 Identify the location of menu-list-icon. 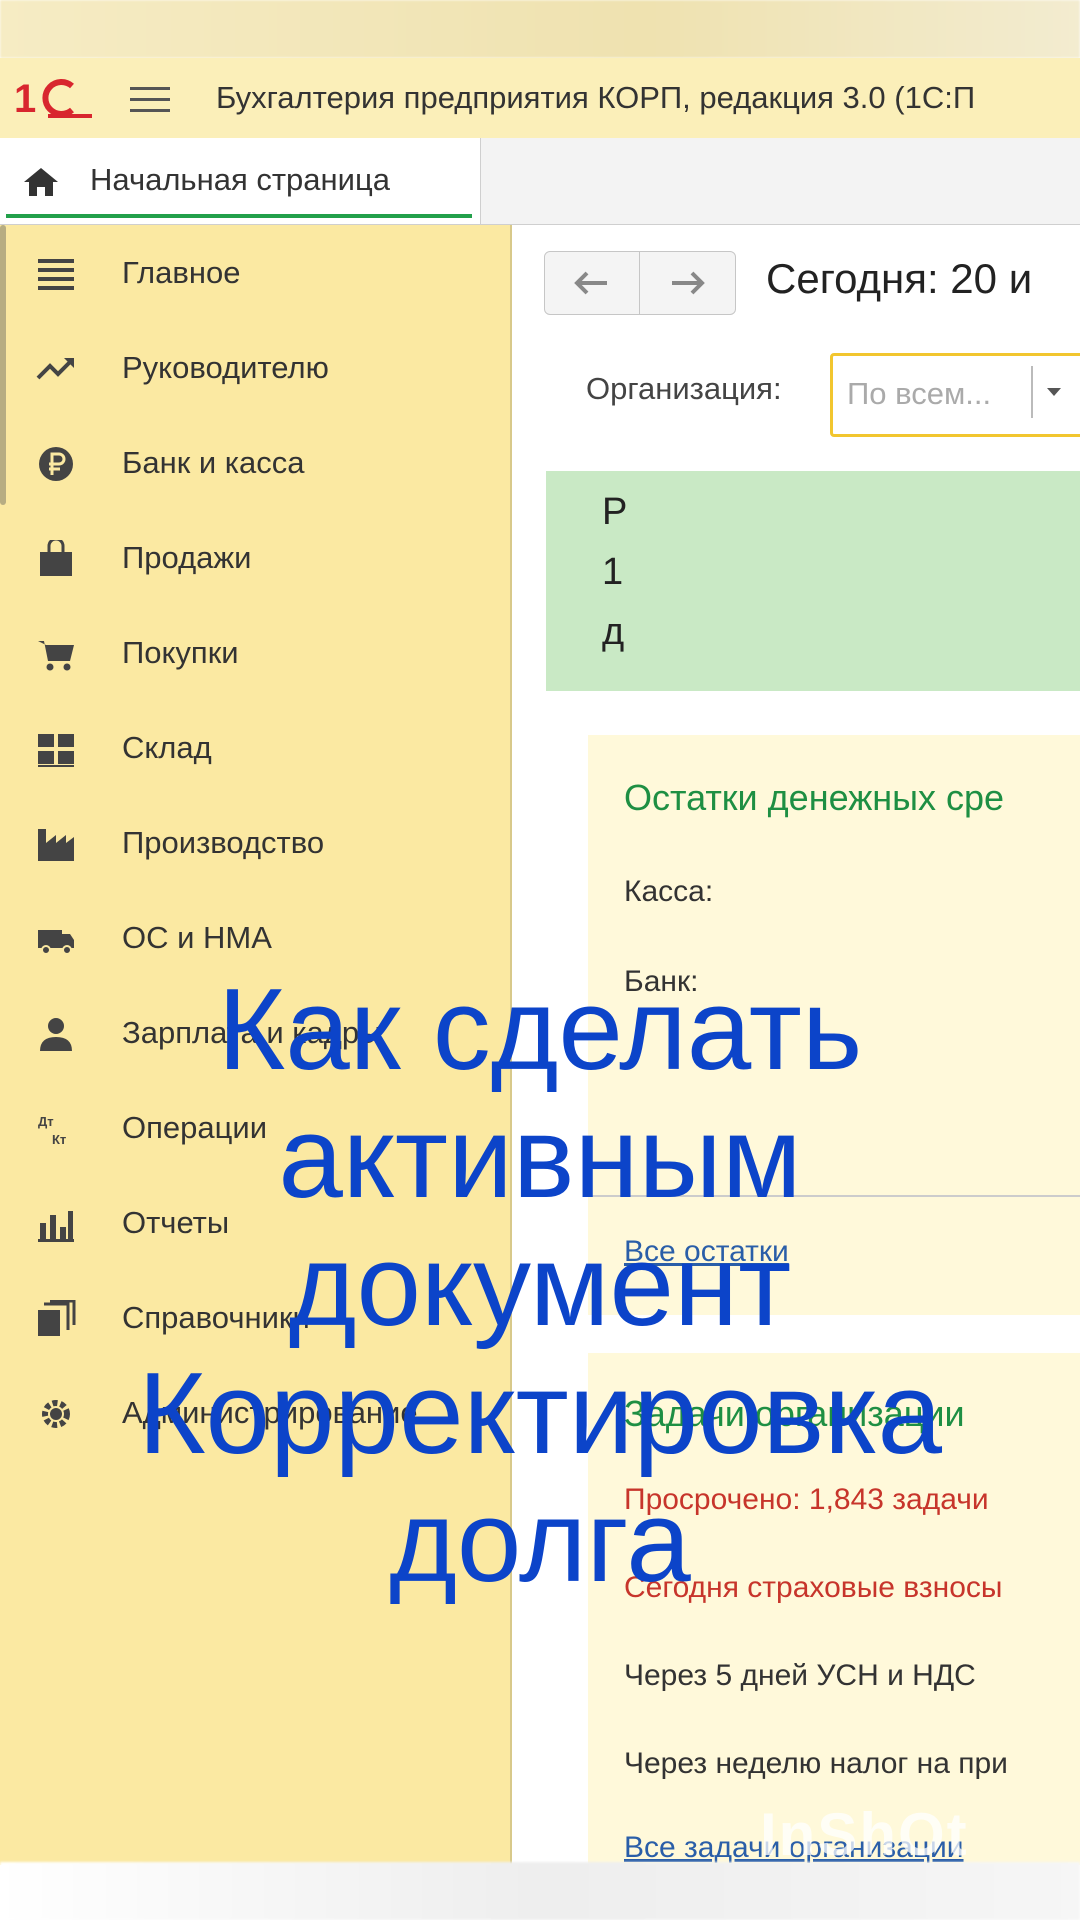
(56, 274).